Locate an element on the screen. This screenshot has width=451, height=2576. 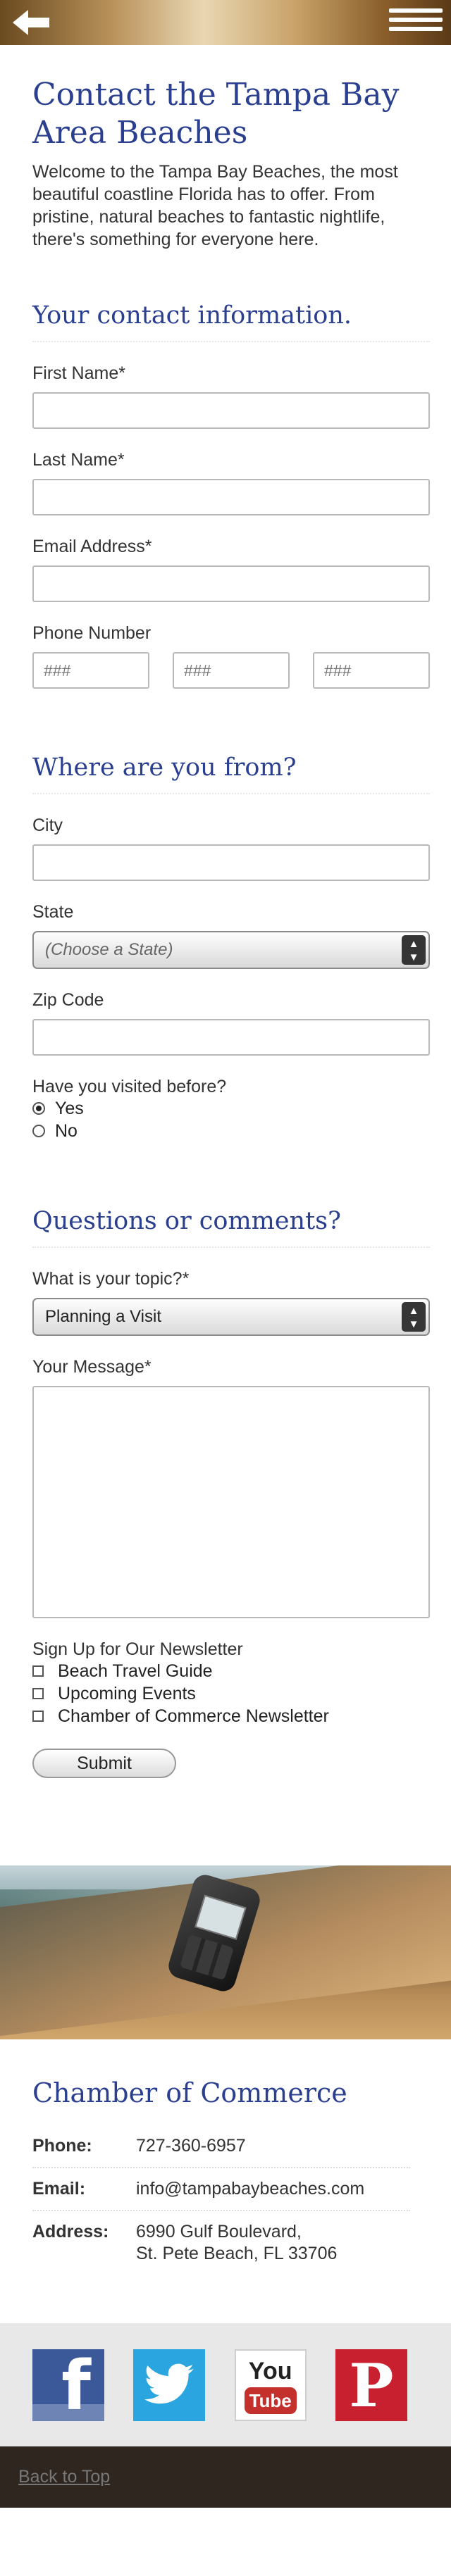
phone-key: Phone: is located at coordinates (62, 2146).